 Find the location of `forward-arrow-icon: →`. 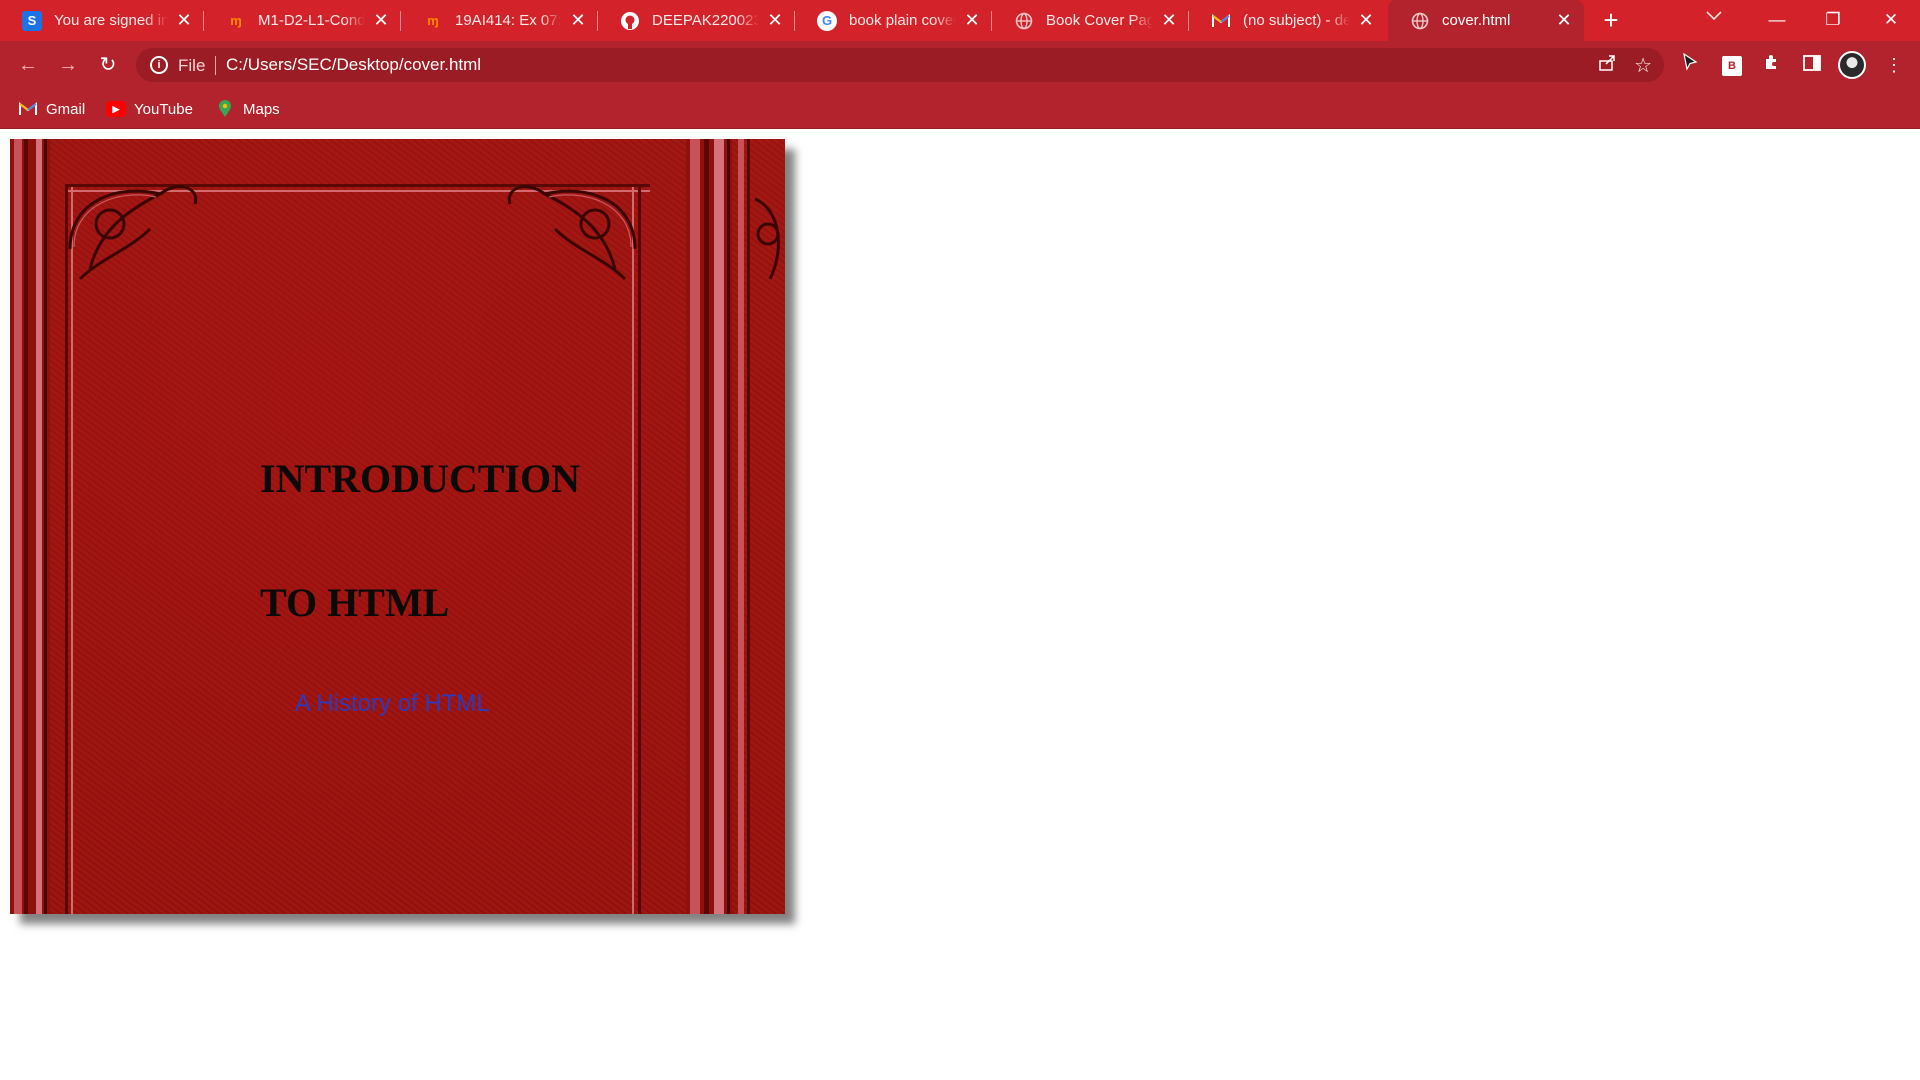

forward-arrow-icon: → is located at coordinates (68, 65).